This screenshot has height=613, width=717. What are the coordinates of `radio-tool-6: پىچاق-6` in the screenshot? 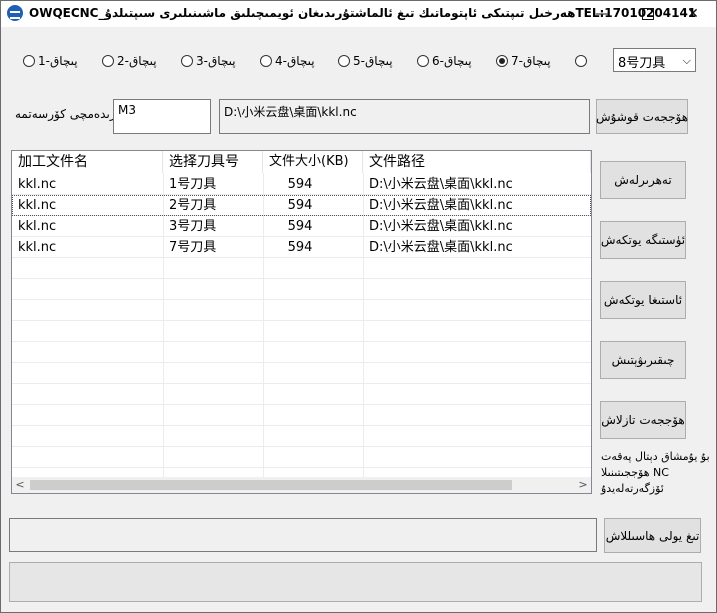 It's located at (444, 61).